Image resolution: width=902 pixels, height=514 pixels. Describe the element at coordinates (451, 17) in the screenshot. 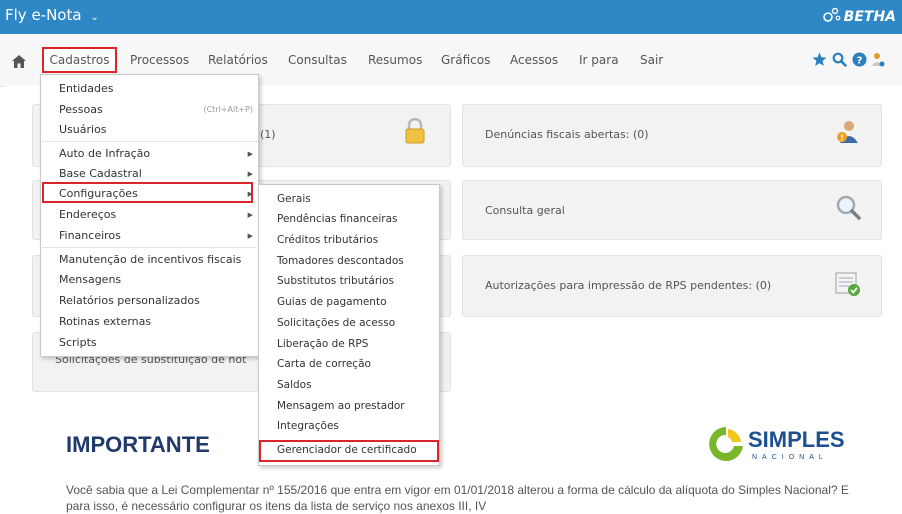

I see `top-bar: Fly e-Nota ⌄ BETHA` at that location.